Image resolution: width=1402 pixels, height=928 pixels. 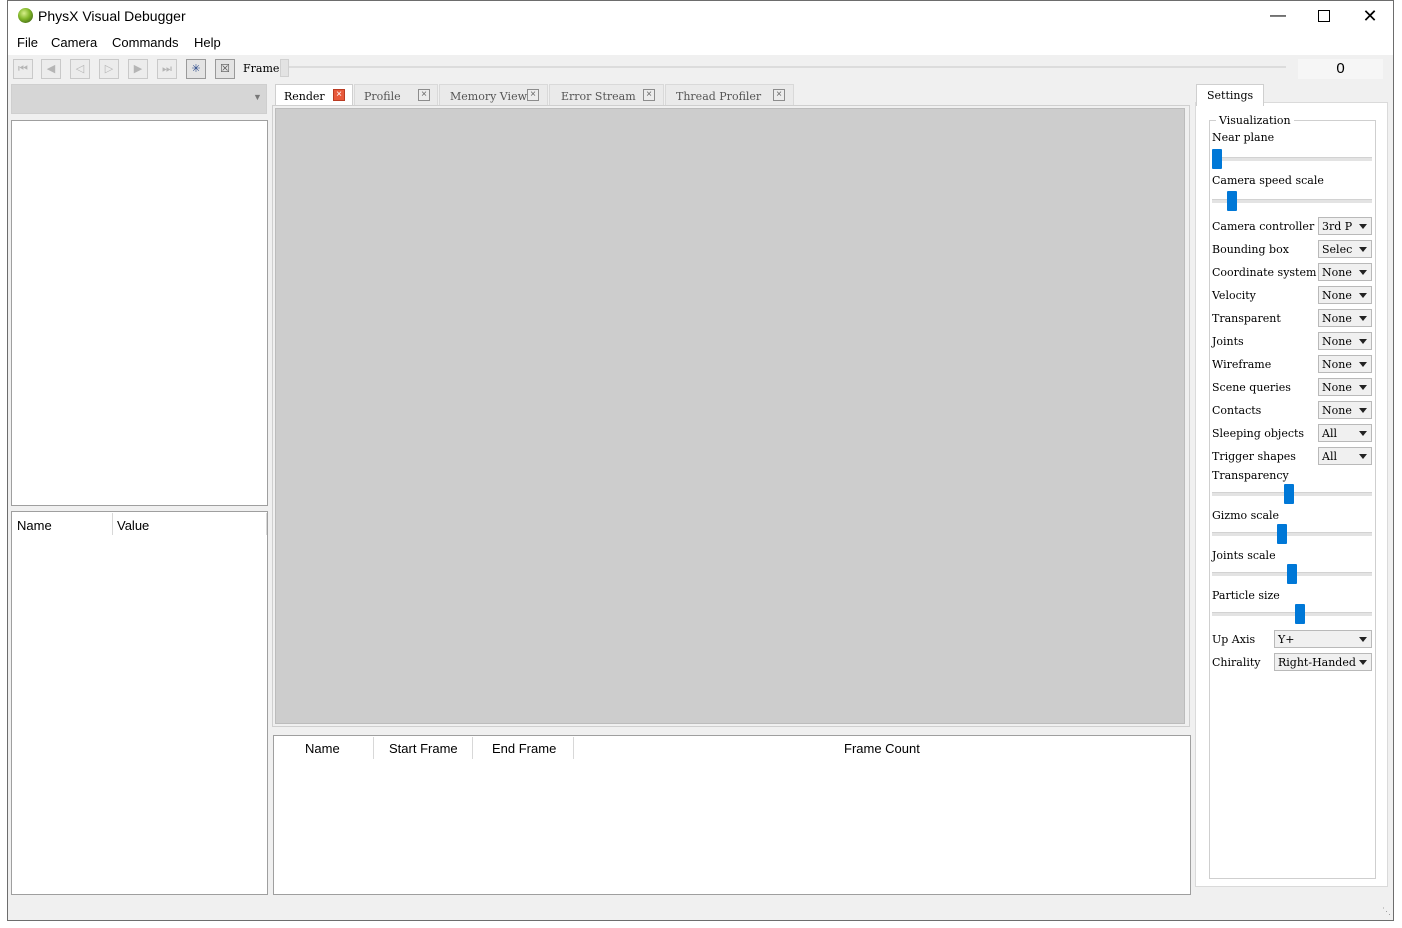 I want to click on frame-label: Frame, so click(x=261, y=68).